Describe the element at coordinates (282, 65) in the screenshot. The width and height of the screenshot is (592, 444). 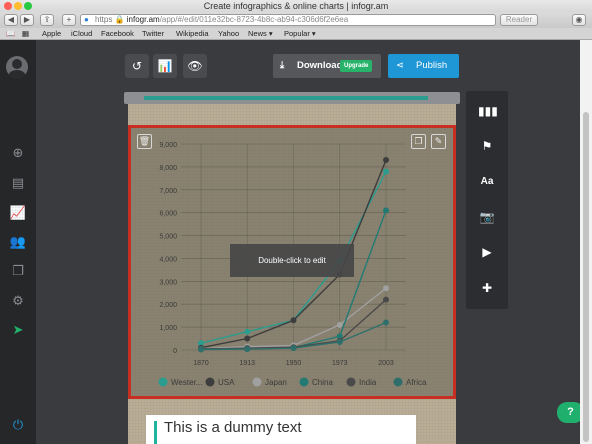
I see `download-icon: ⤓` at that location.